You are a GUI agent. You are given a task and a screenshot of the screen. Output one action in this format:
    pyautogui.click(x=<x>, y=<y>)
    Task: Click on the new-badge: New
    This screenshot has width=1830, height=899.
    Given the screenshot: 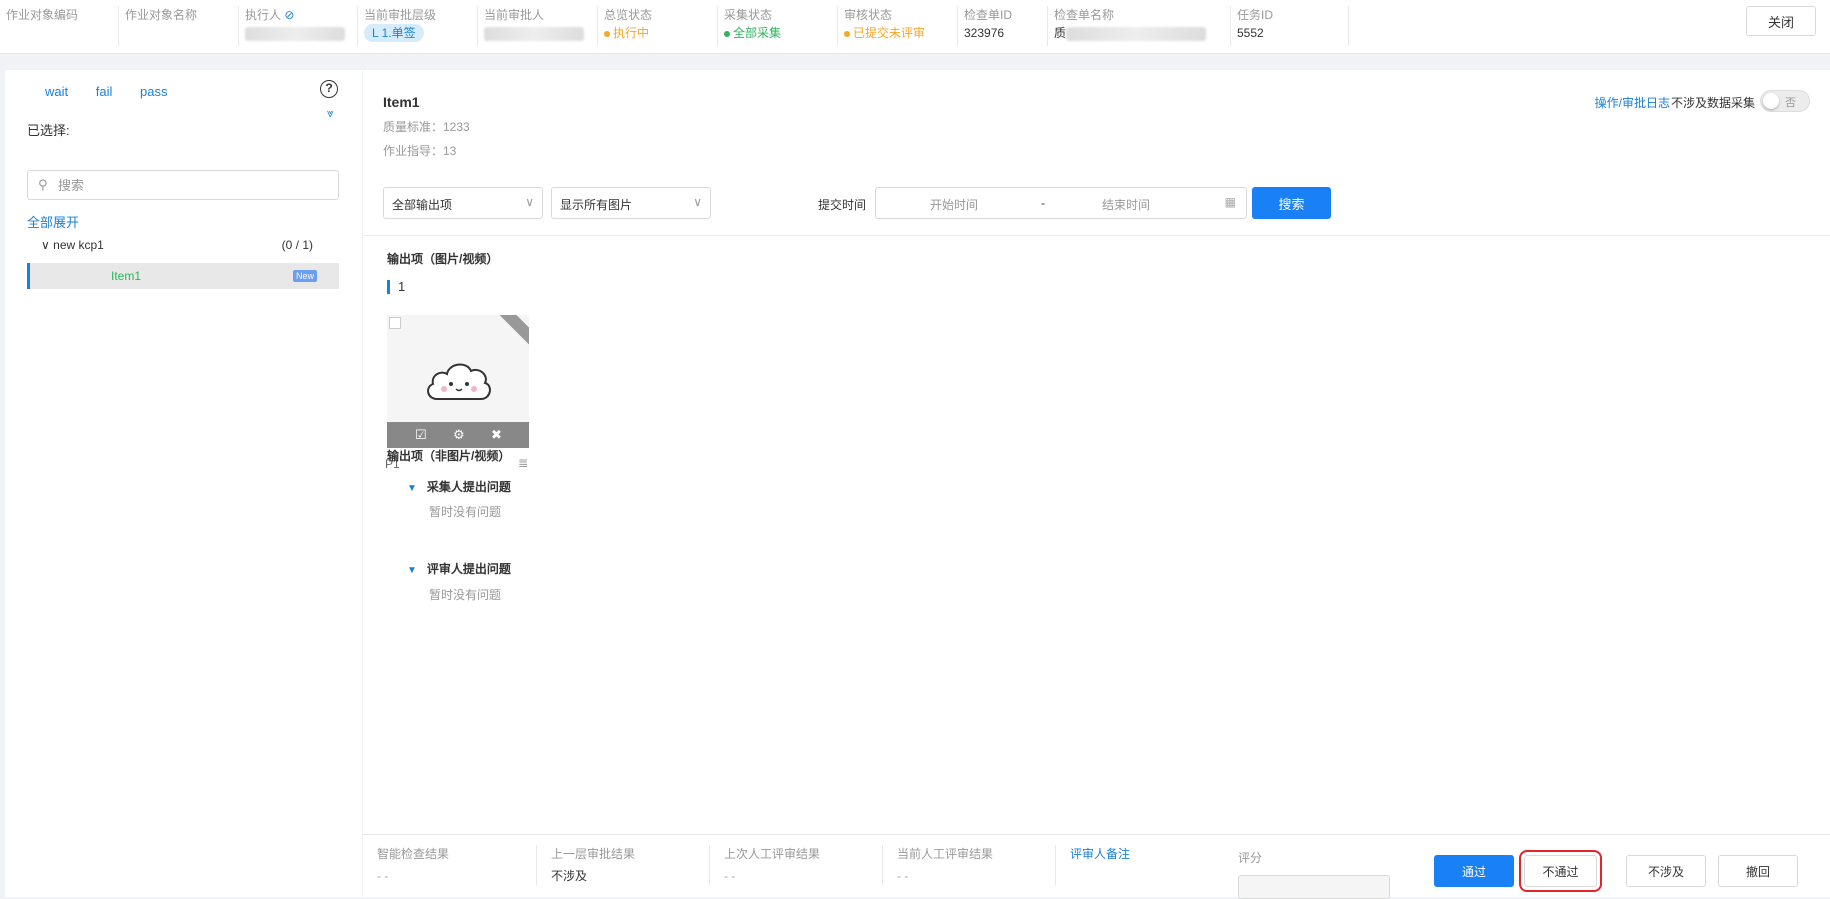 What is the action you would take?
    pyautogui.click(x=304, y=276)
    